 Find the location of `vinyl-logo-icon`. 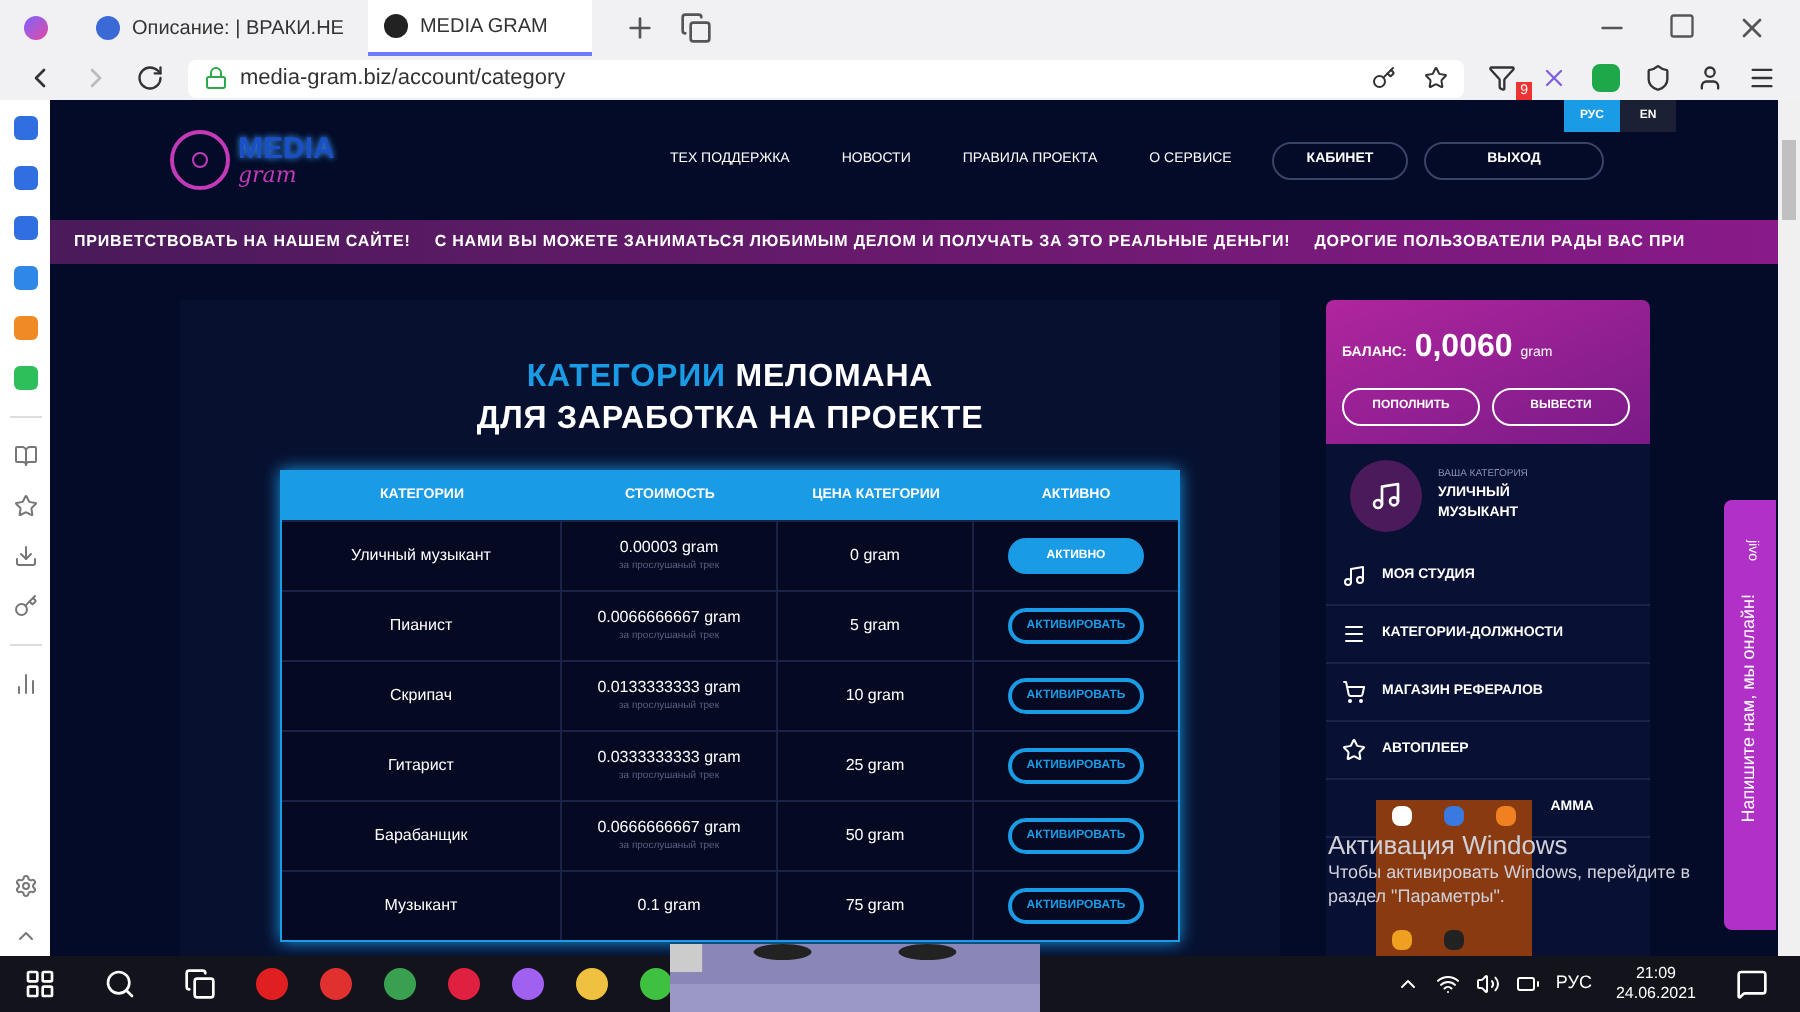

vinyl-logo-icon is located at coordinates (200, 160).